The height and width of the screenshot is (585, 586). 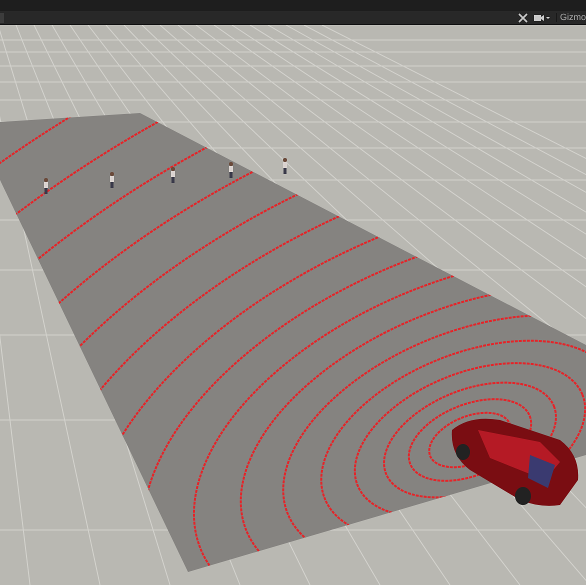 I want to click on tools-icon, so click(x=523, y=17).